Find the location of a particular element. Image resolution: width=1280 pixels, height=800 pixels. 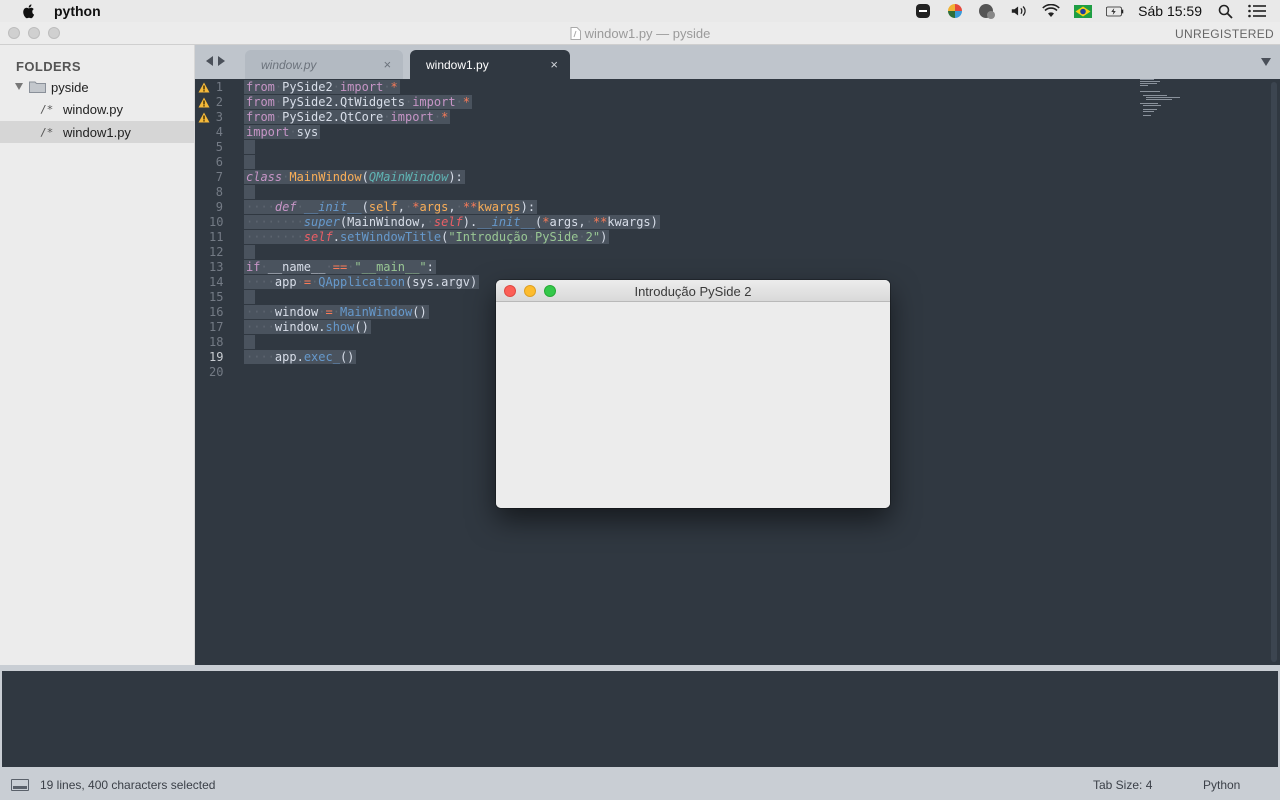

output-panel is located at coordinates (640, 720).